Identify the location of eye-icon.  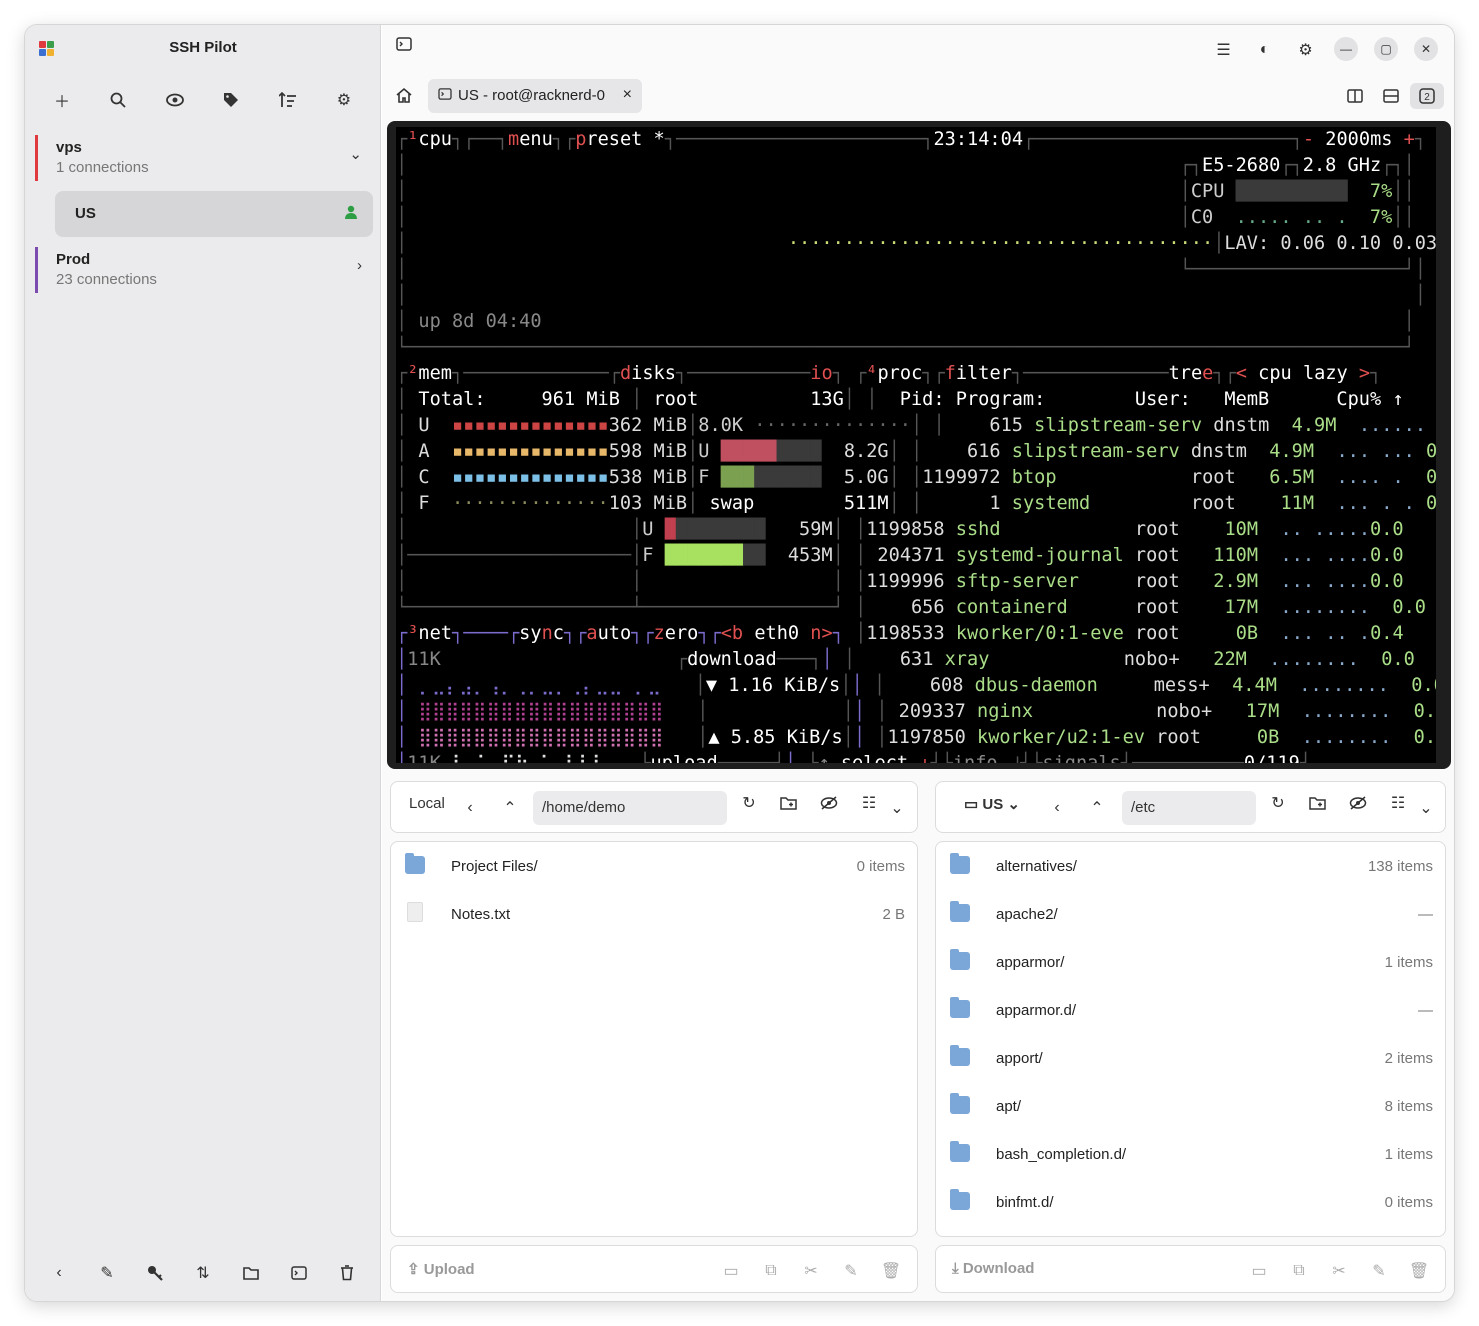
(175, 100).